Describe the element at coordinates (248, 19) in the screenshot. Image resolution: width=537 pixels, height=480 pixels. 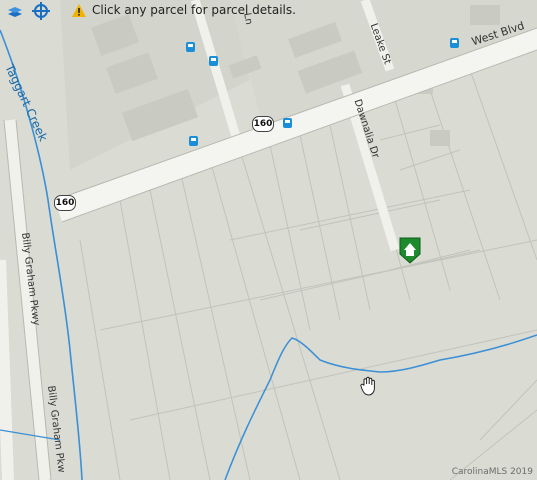
I see `ln-label: Ln` at that location.